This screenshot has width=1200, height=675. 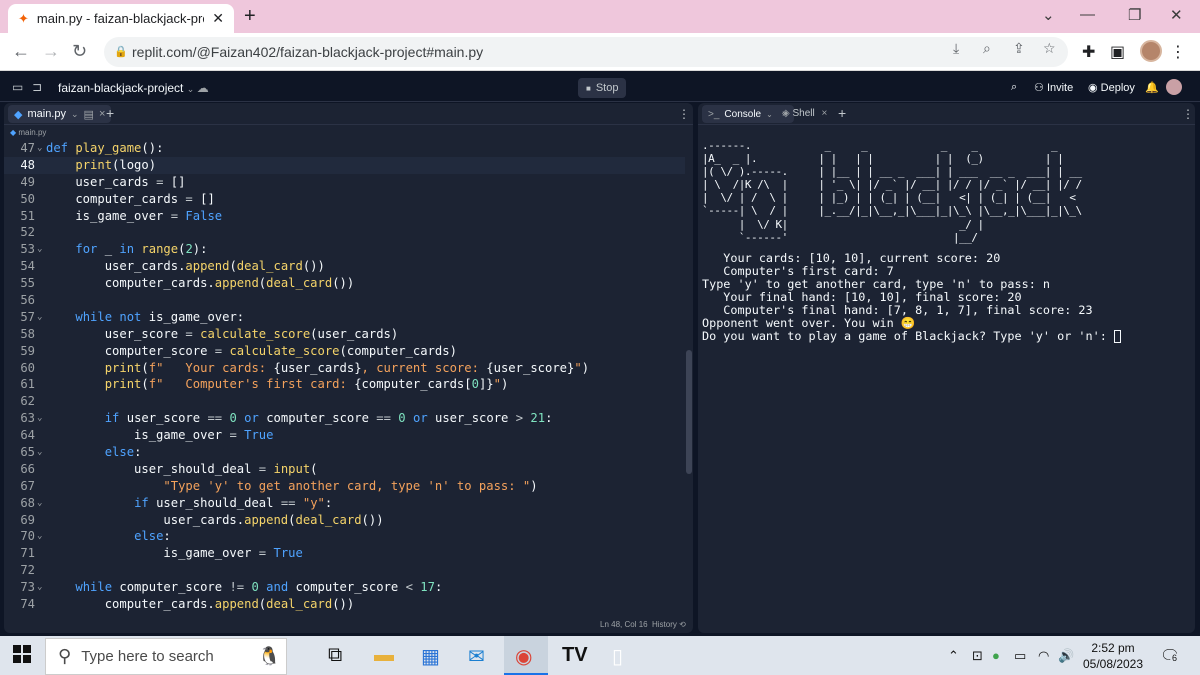 What do you see at coordinates (344, 401) in the screenshot?
I see `code-line: 62` at bounding box center [344, 401].